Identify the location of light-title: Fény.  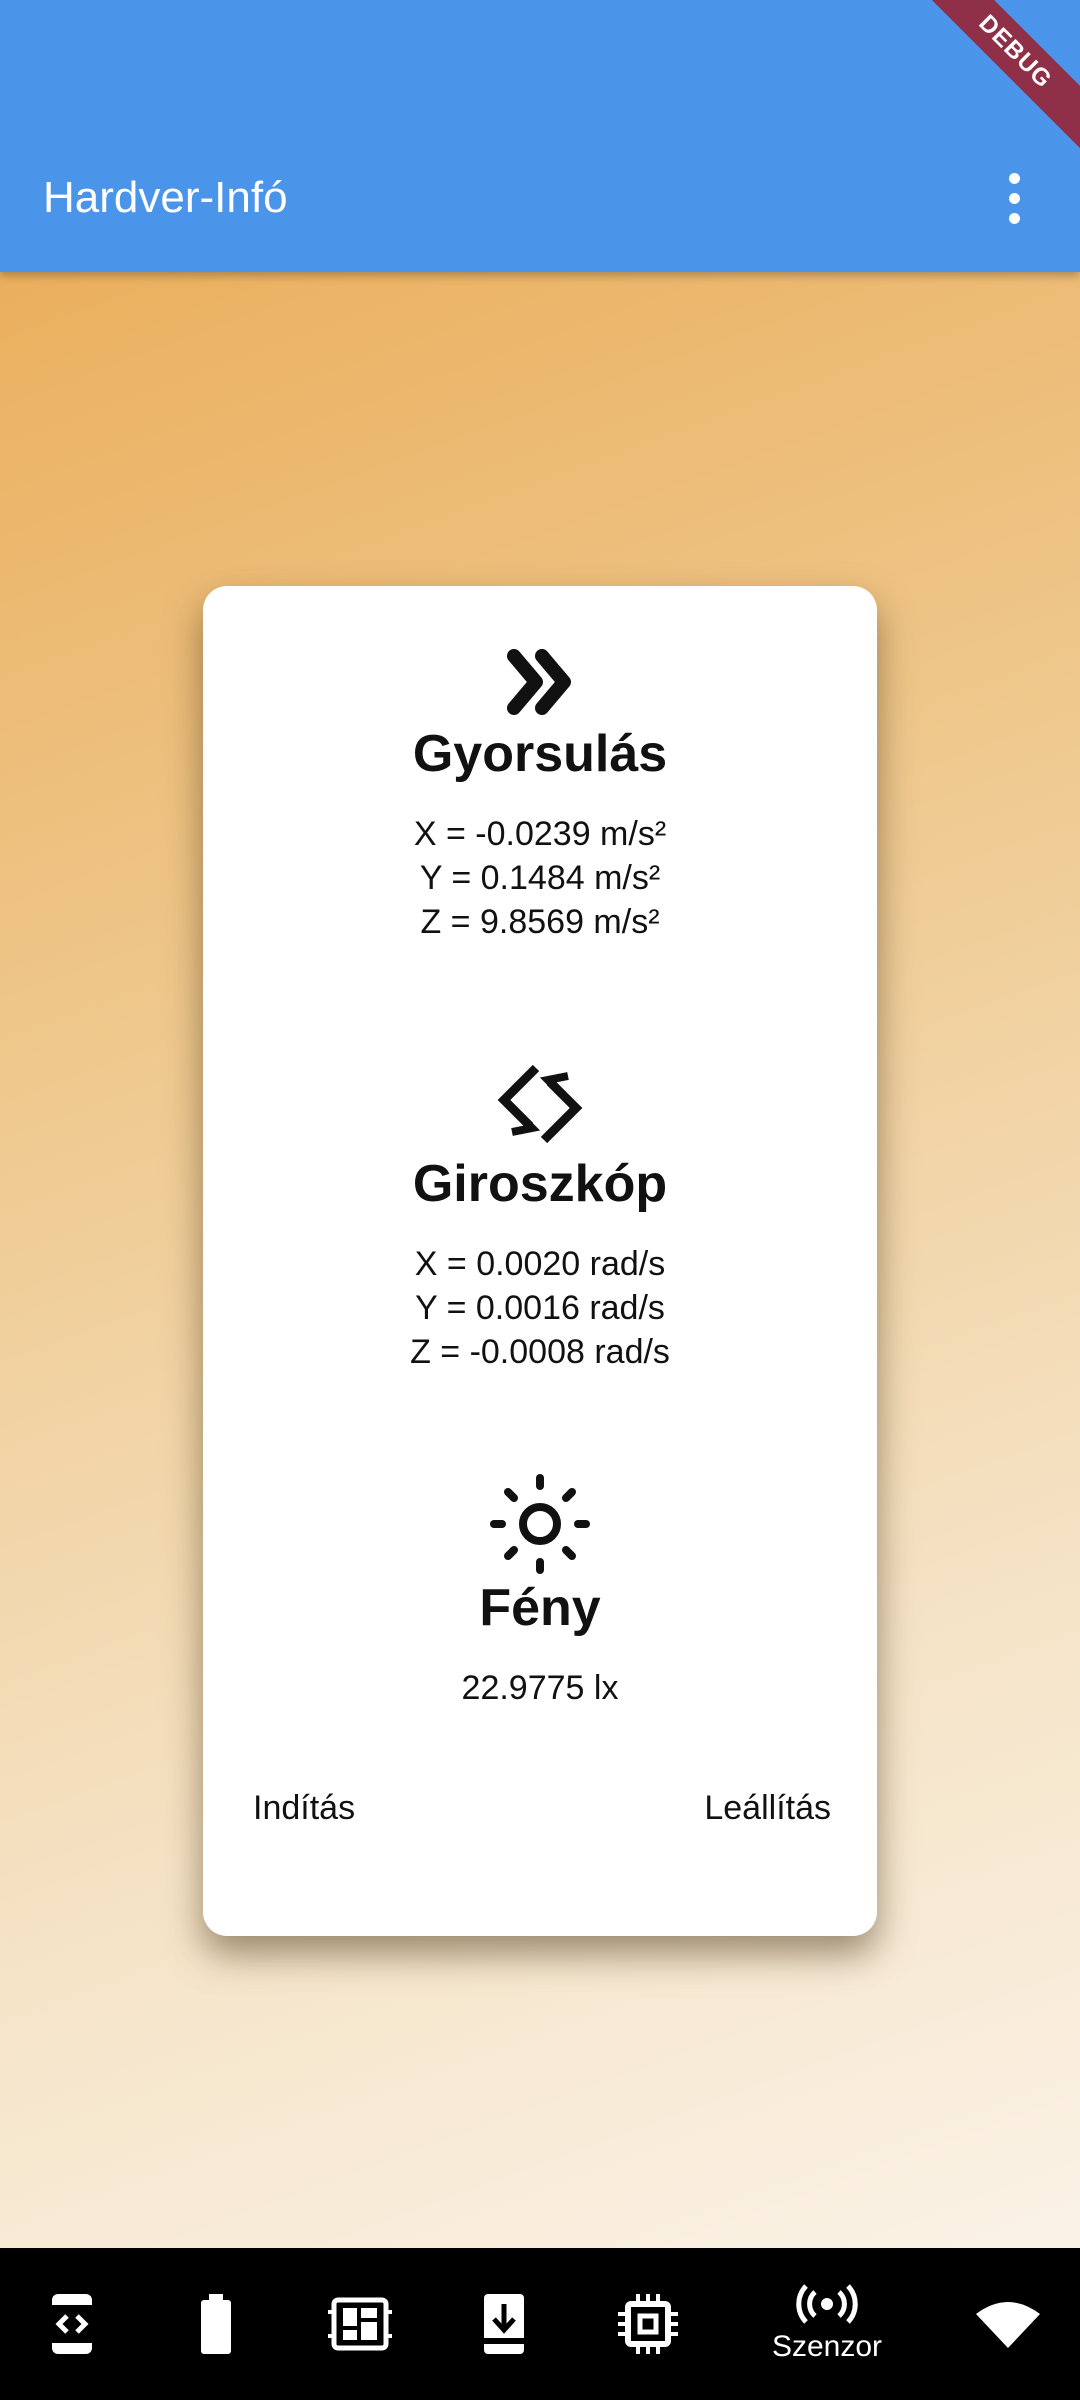
(540, 1608).